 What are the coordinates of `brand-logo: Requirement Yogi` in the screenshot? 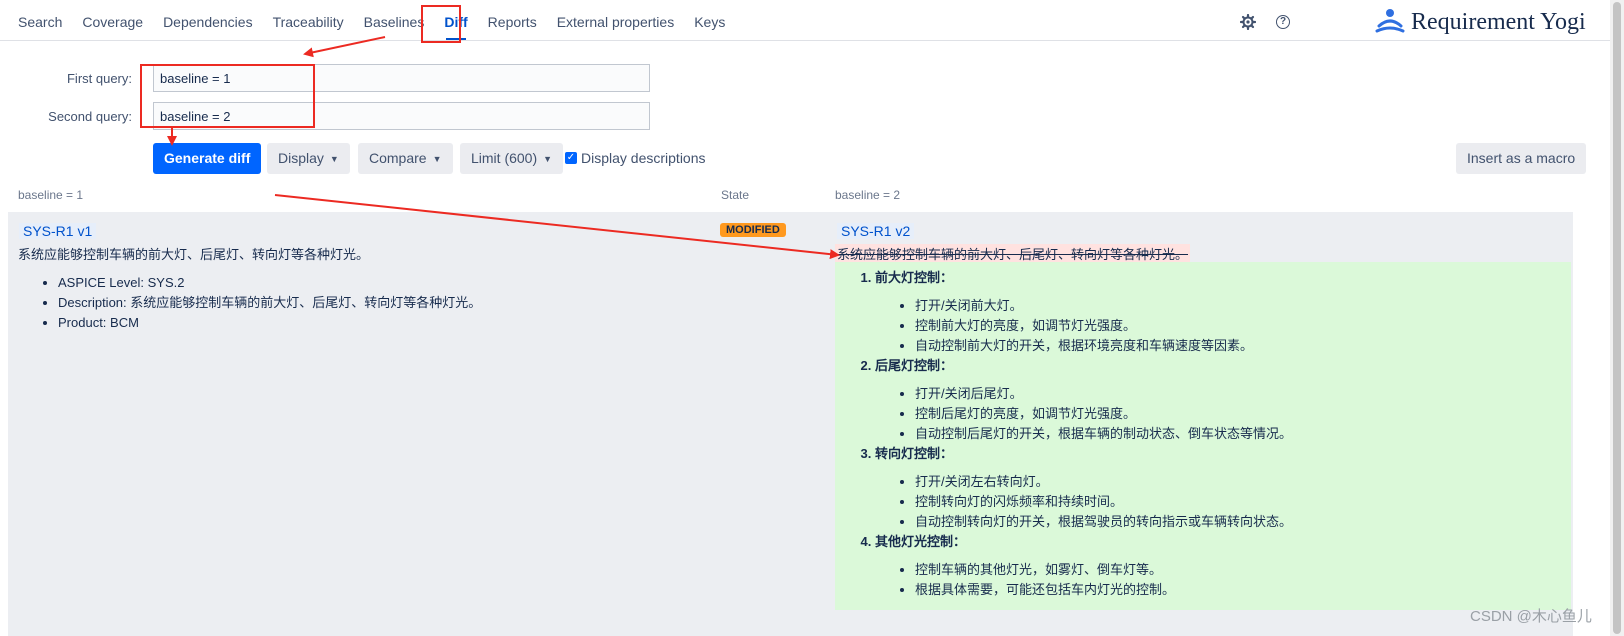 It's located at (1480, 22).